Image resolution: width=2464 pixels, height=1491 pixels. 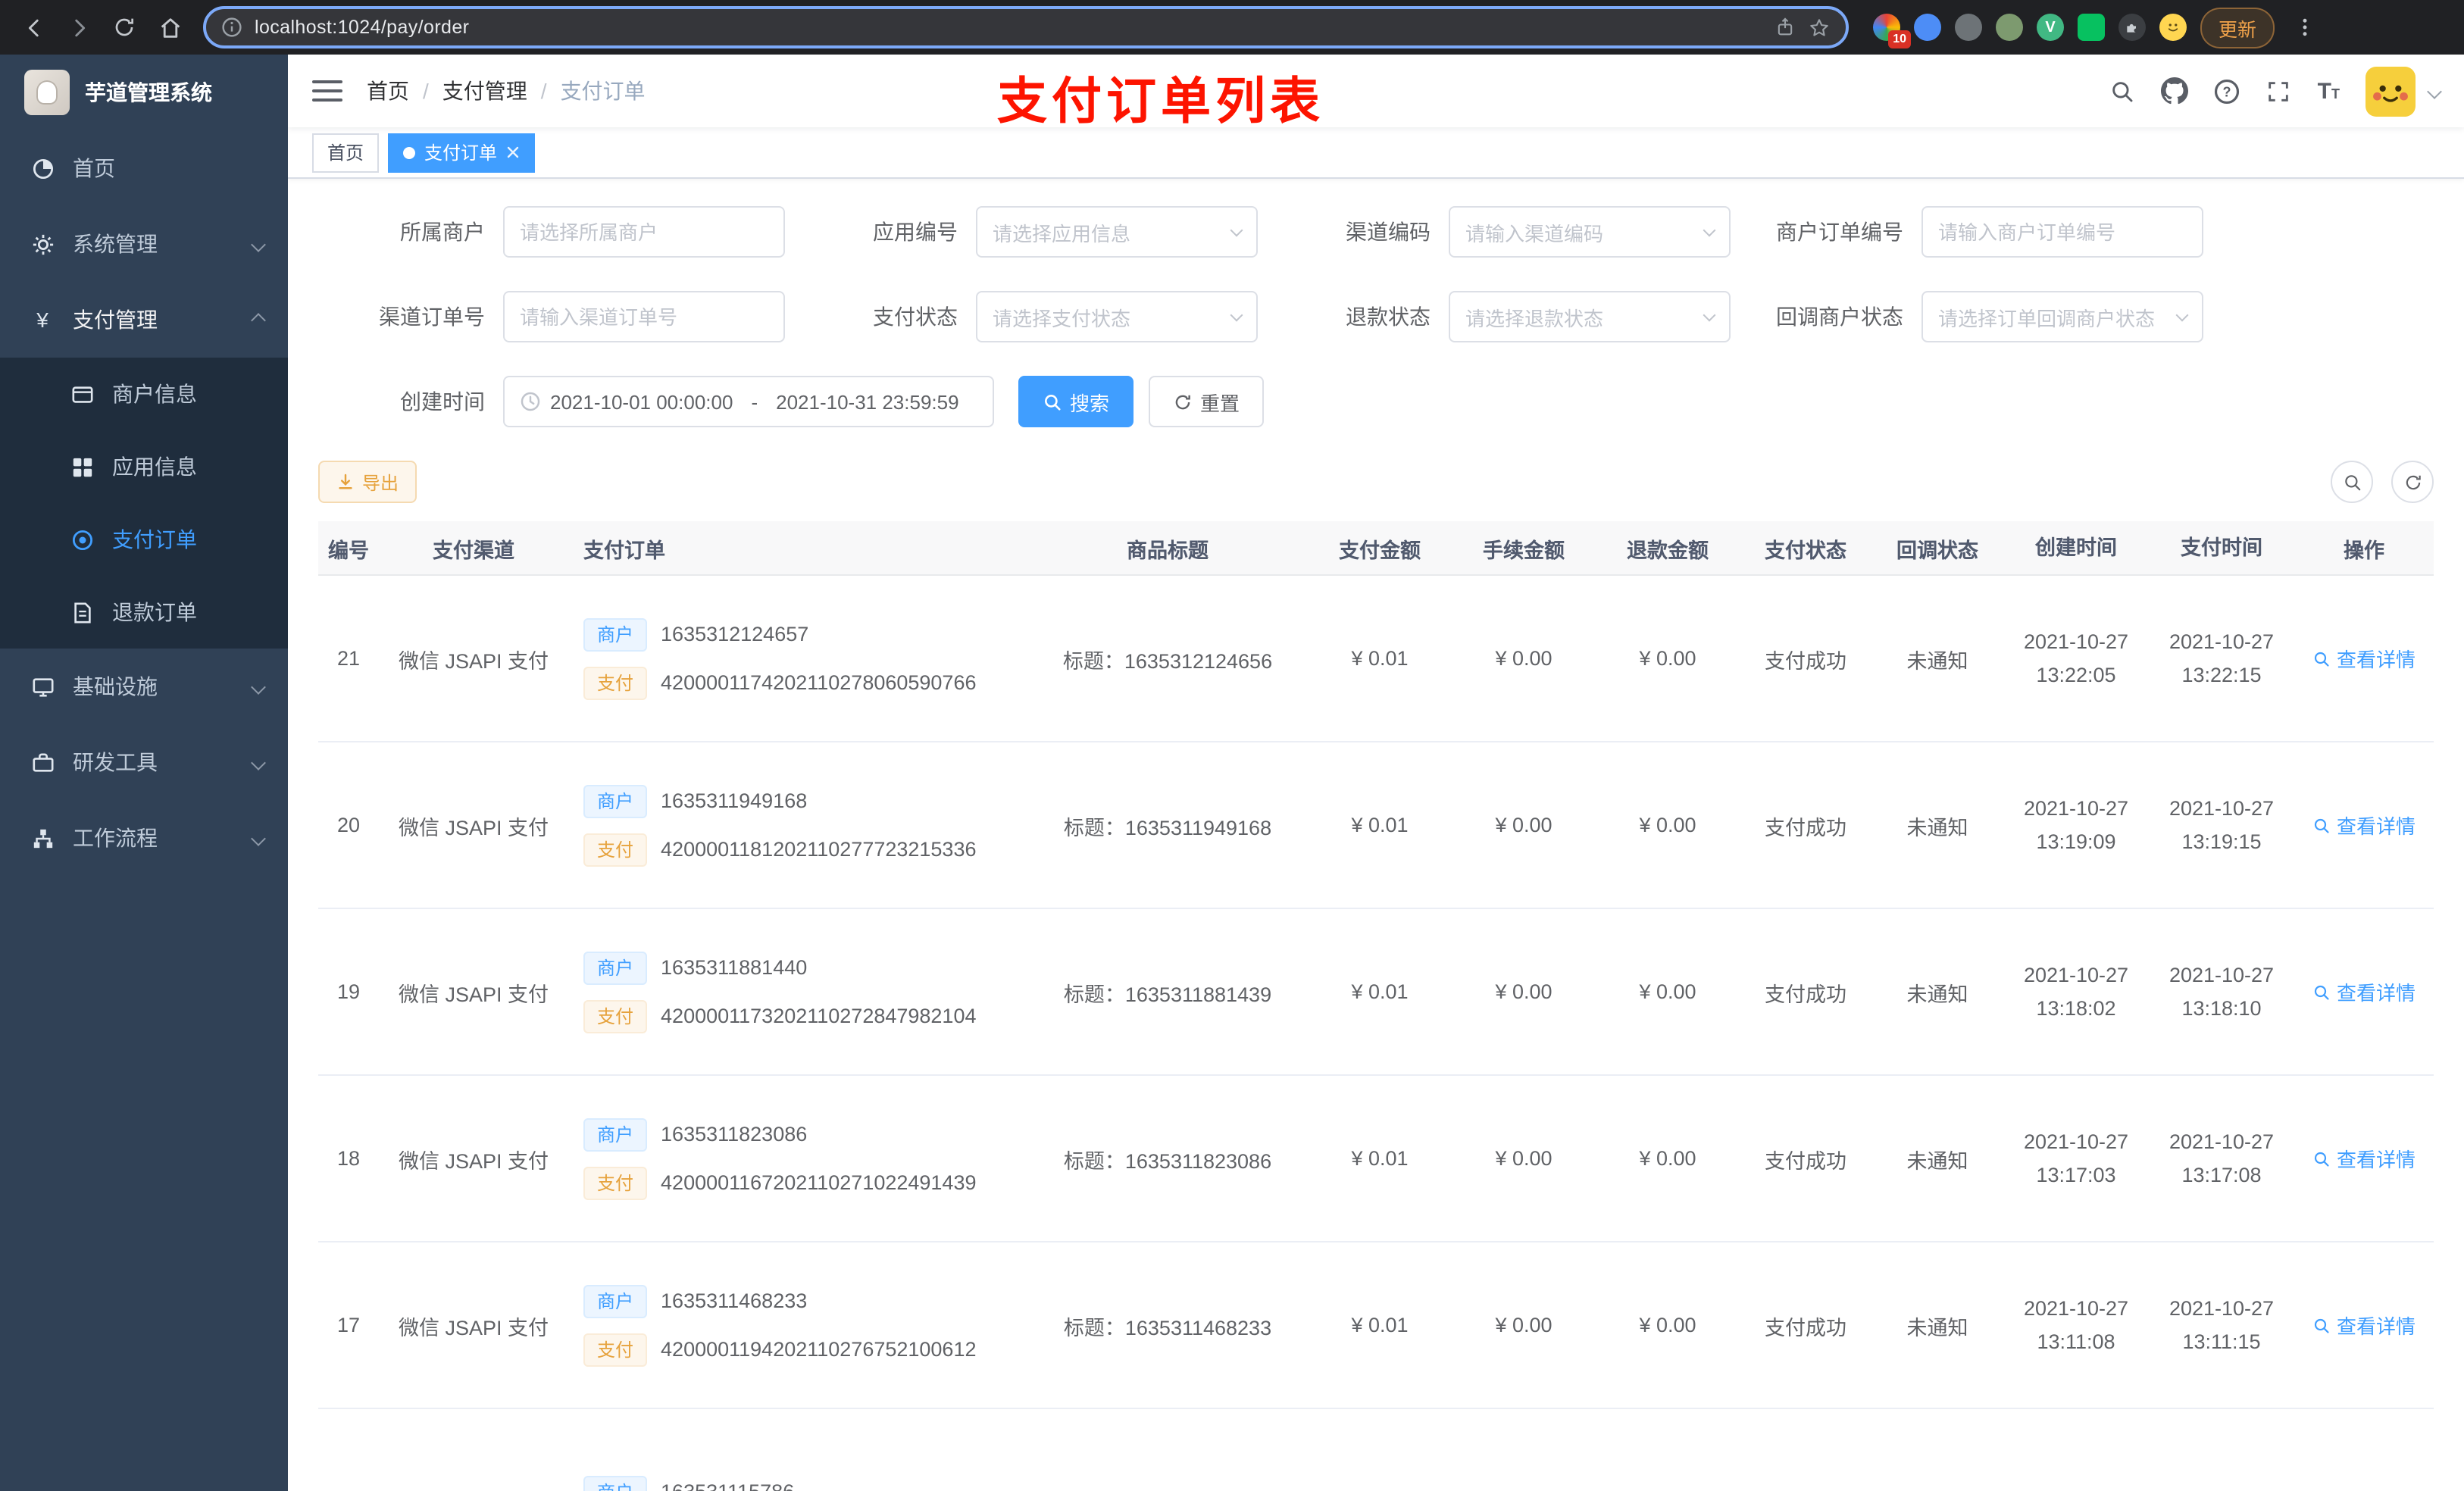 What do you see at coordinates (115, 762) in the screenshot?
I see `sidebar-item-label: 研发工具` at bounding box center [115, 762].